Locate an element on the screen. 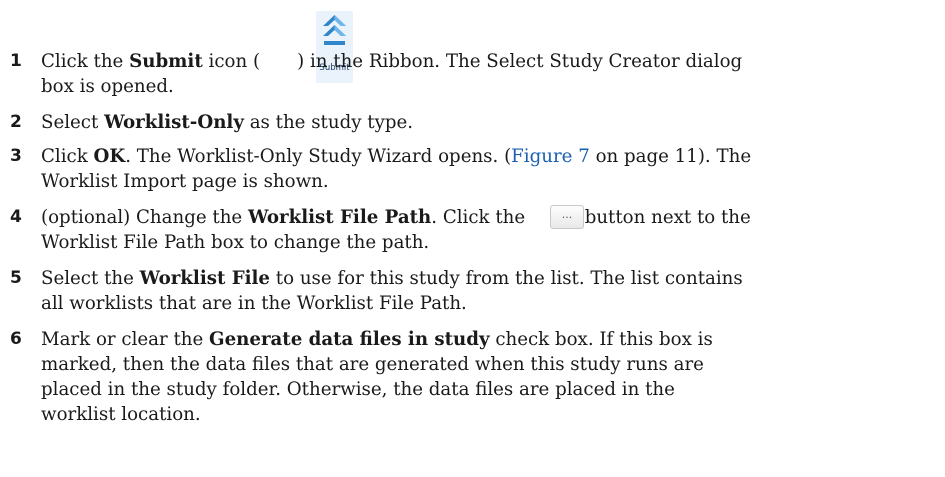 The image size is (945, 477). step-line: Select Worklist-Only as the study type. is located at coordinates (227, 122).